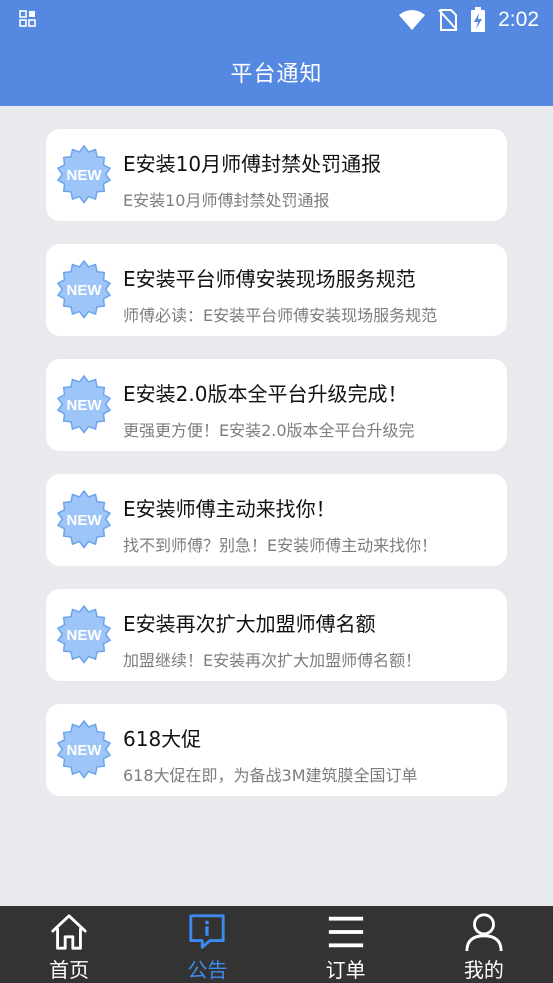 This screenshot has height=983, width=553. I want to click on notice-summary: E安装10月师傅封禁处罚通报, so click(226, 200).